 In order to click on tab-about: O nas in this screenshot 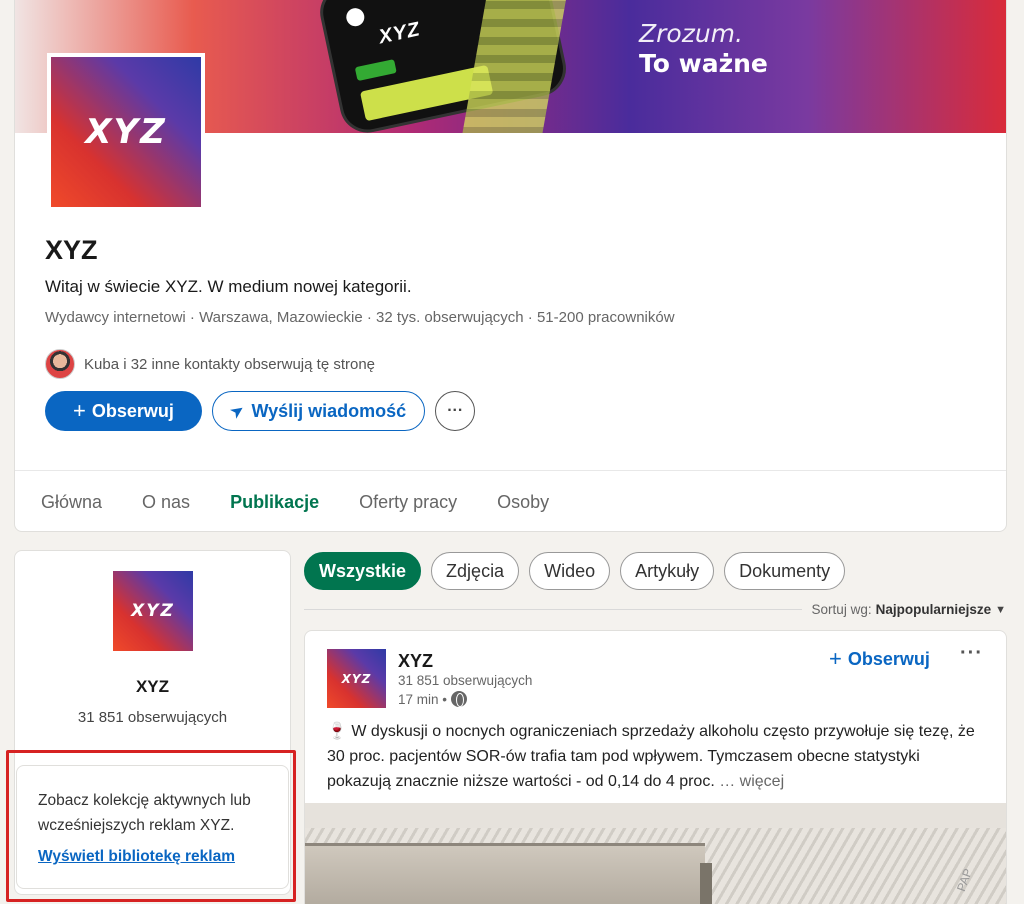, I will do `click(166, 501)`.